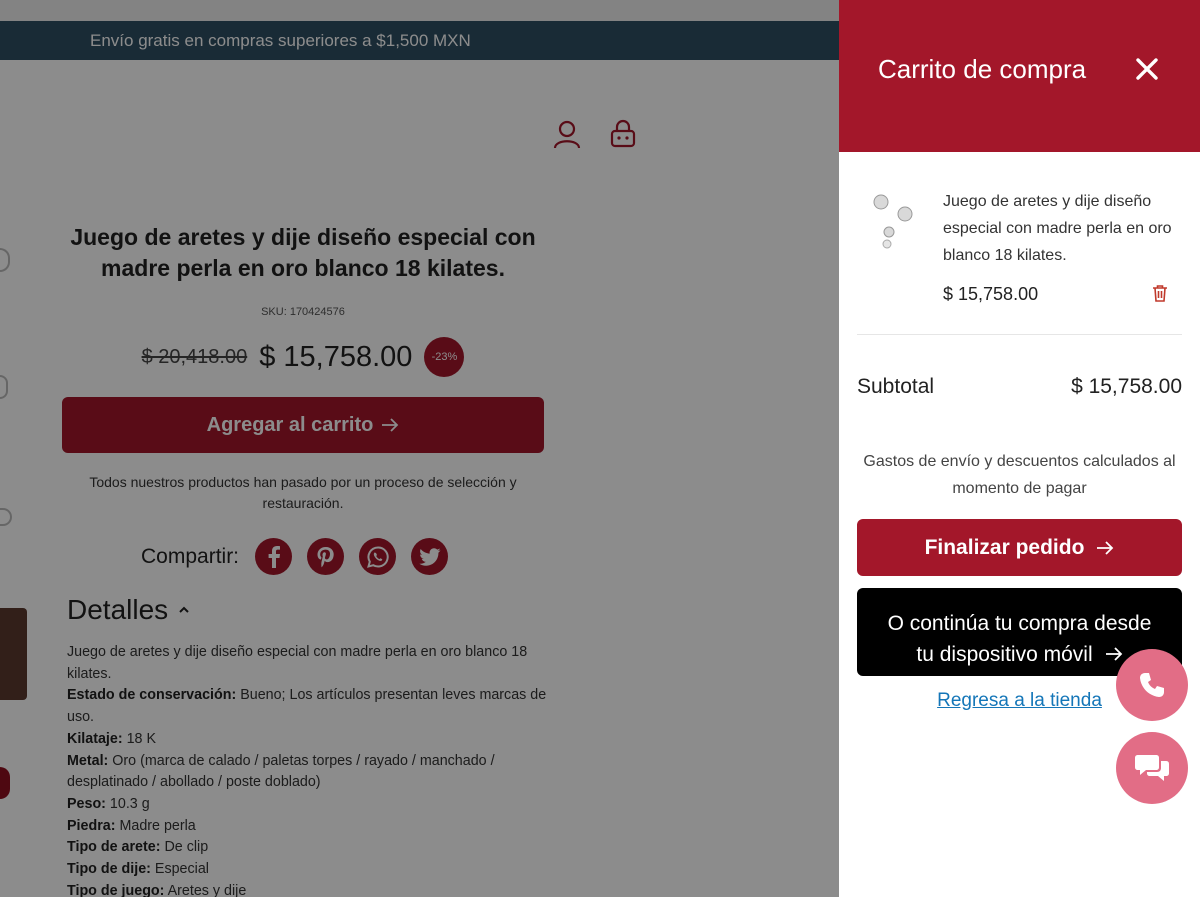 This screenshot has height=897, width=1200. Describe the element at coordinates (1004, 654) in the screenshot. I see `mobile-label-line2: tu dispositivo móvil` at that location.